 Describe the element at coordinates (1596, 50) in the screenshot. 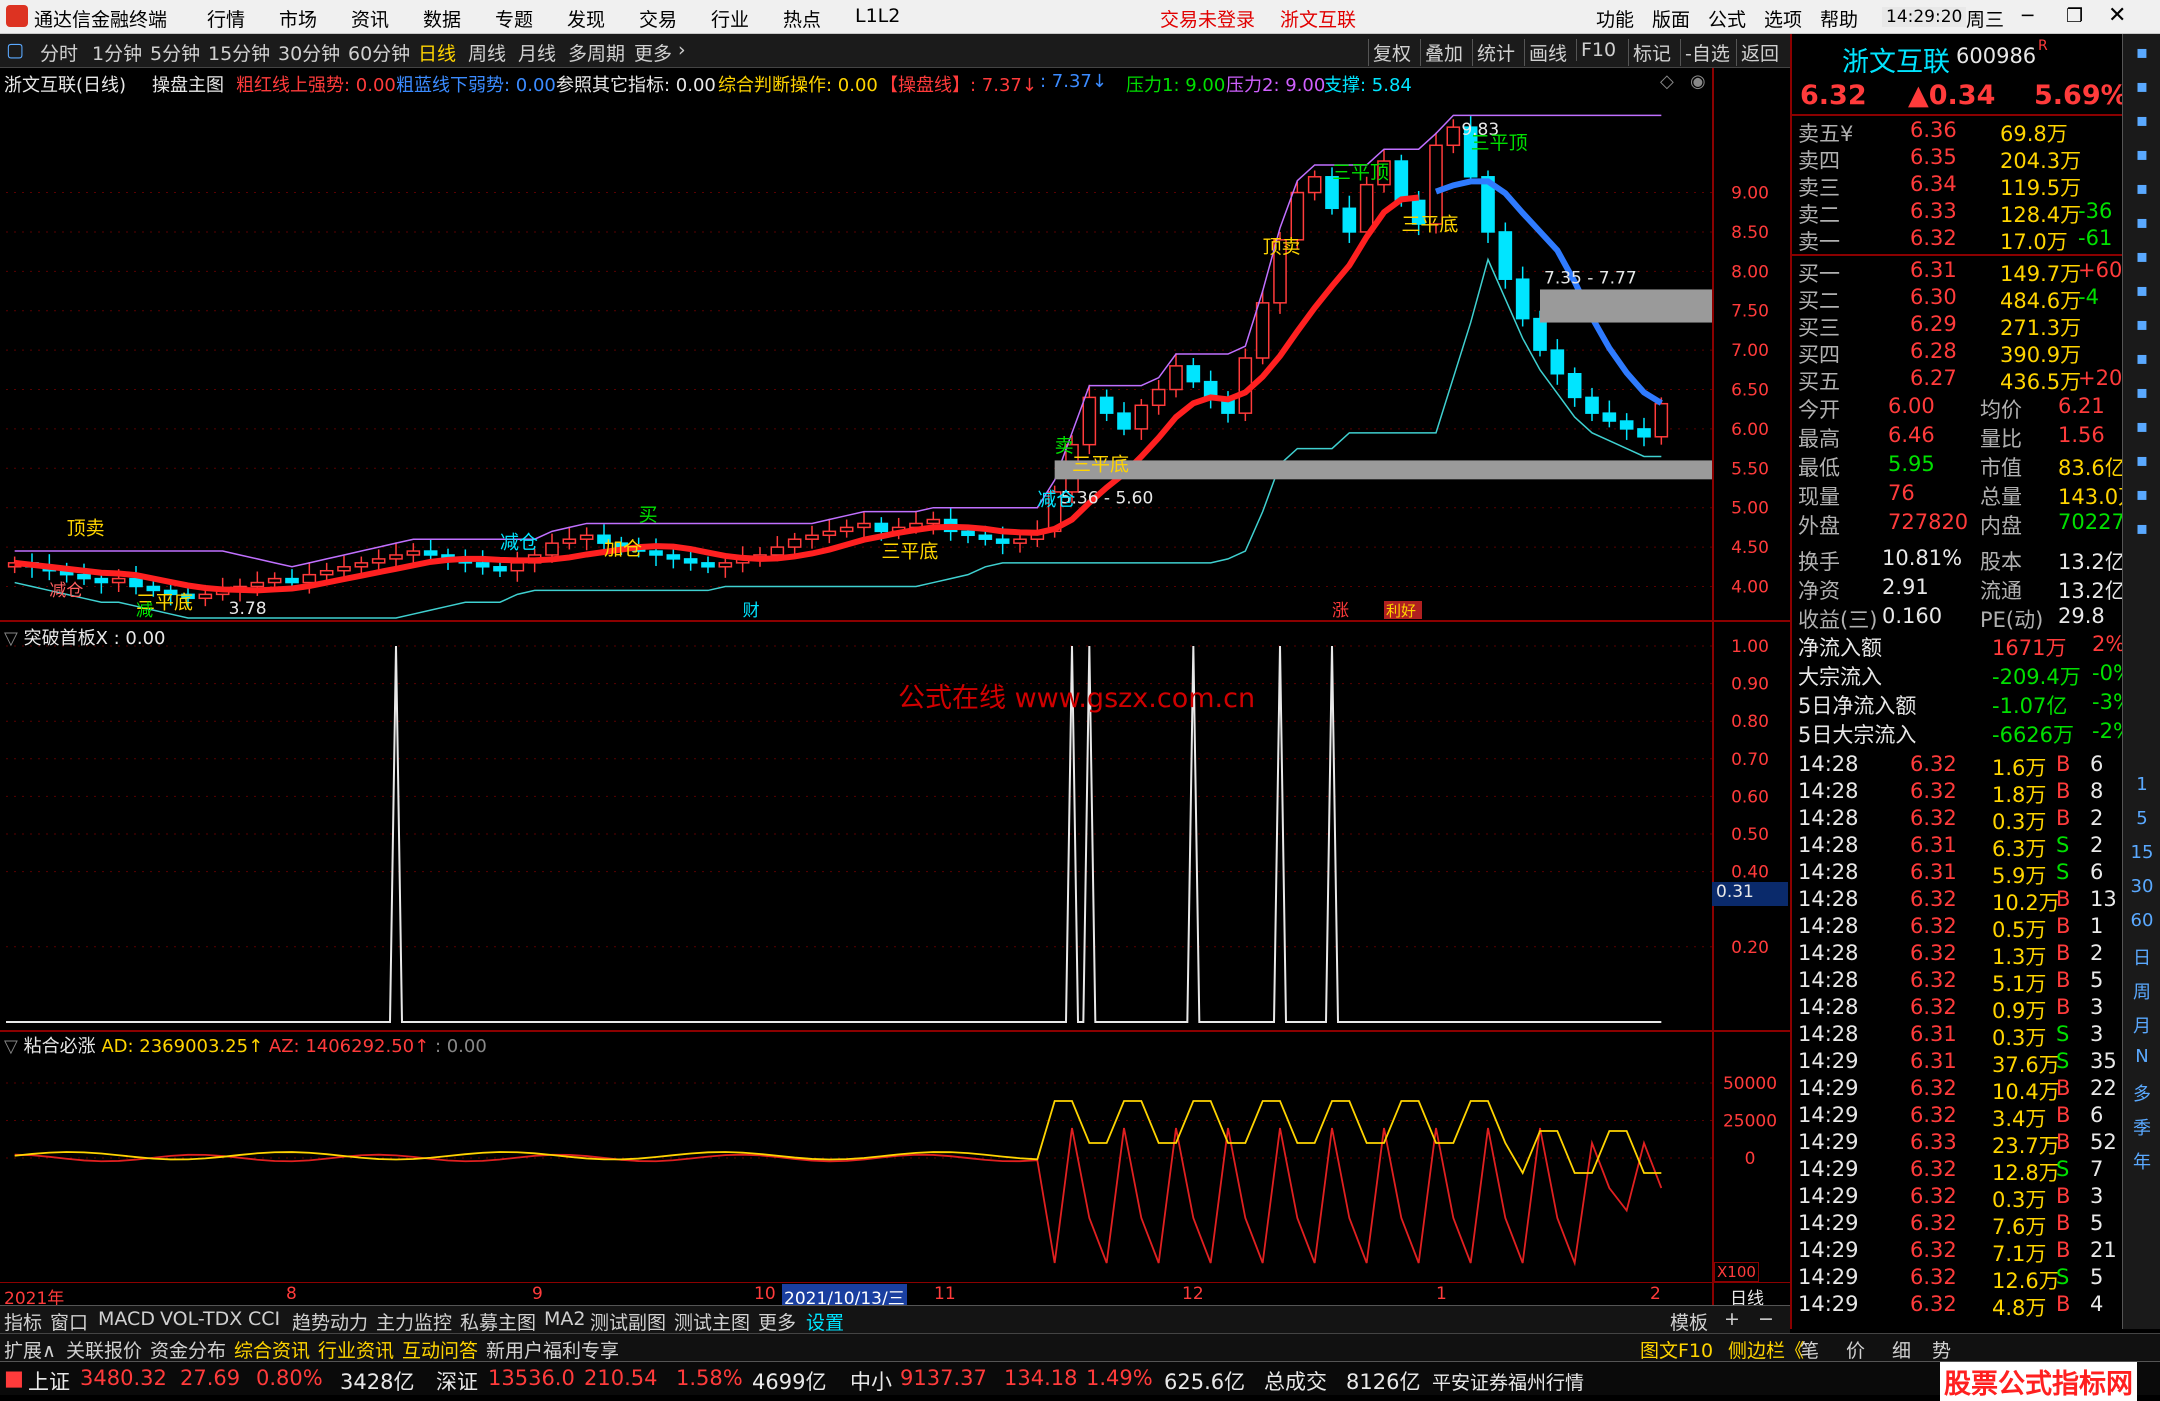

I see `tool-f10: F10` at that location.